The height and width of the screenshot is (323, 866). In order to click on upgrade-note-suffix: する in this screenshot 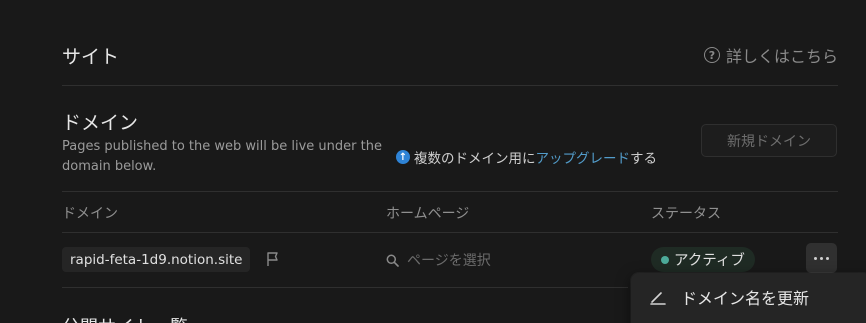, I will do `click(643, 159)`.